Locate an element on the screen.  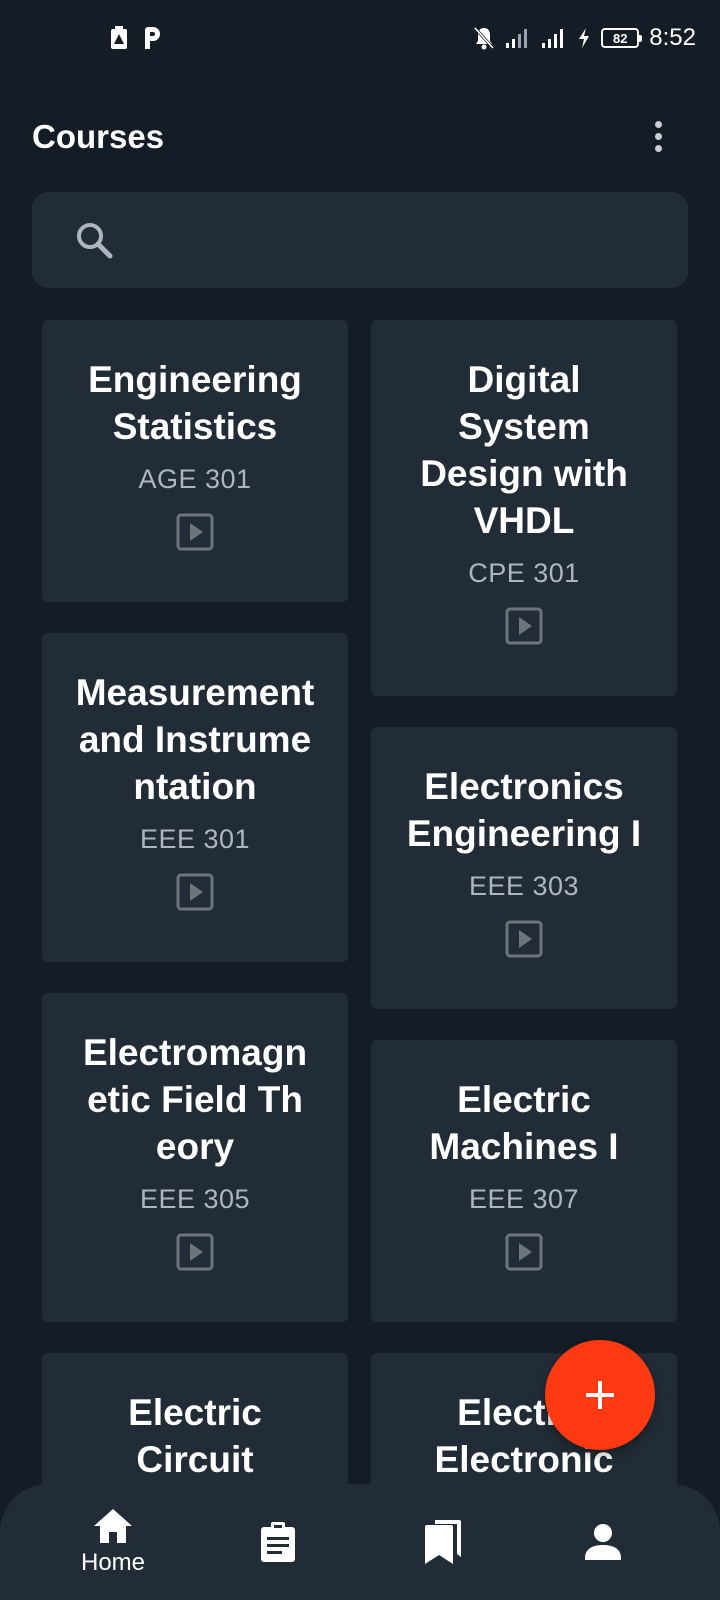
course-card: Electromagnetic Field Theory EEE 305 is located at coordinates (195, 1157).